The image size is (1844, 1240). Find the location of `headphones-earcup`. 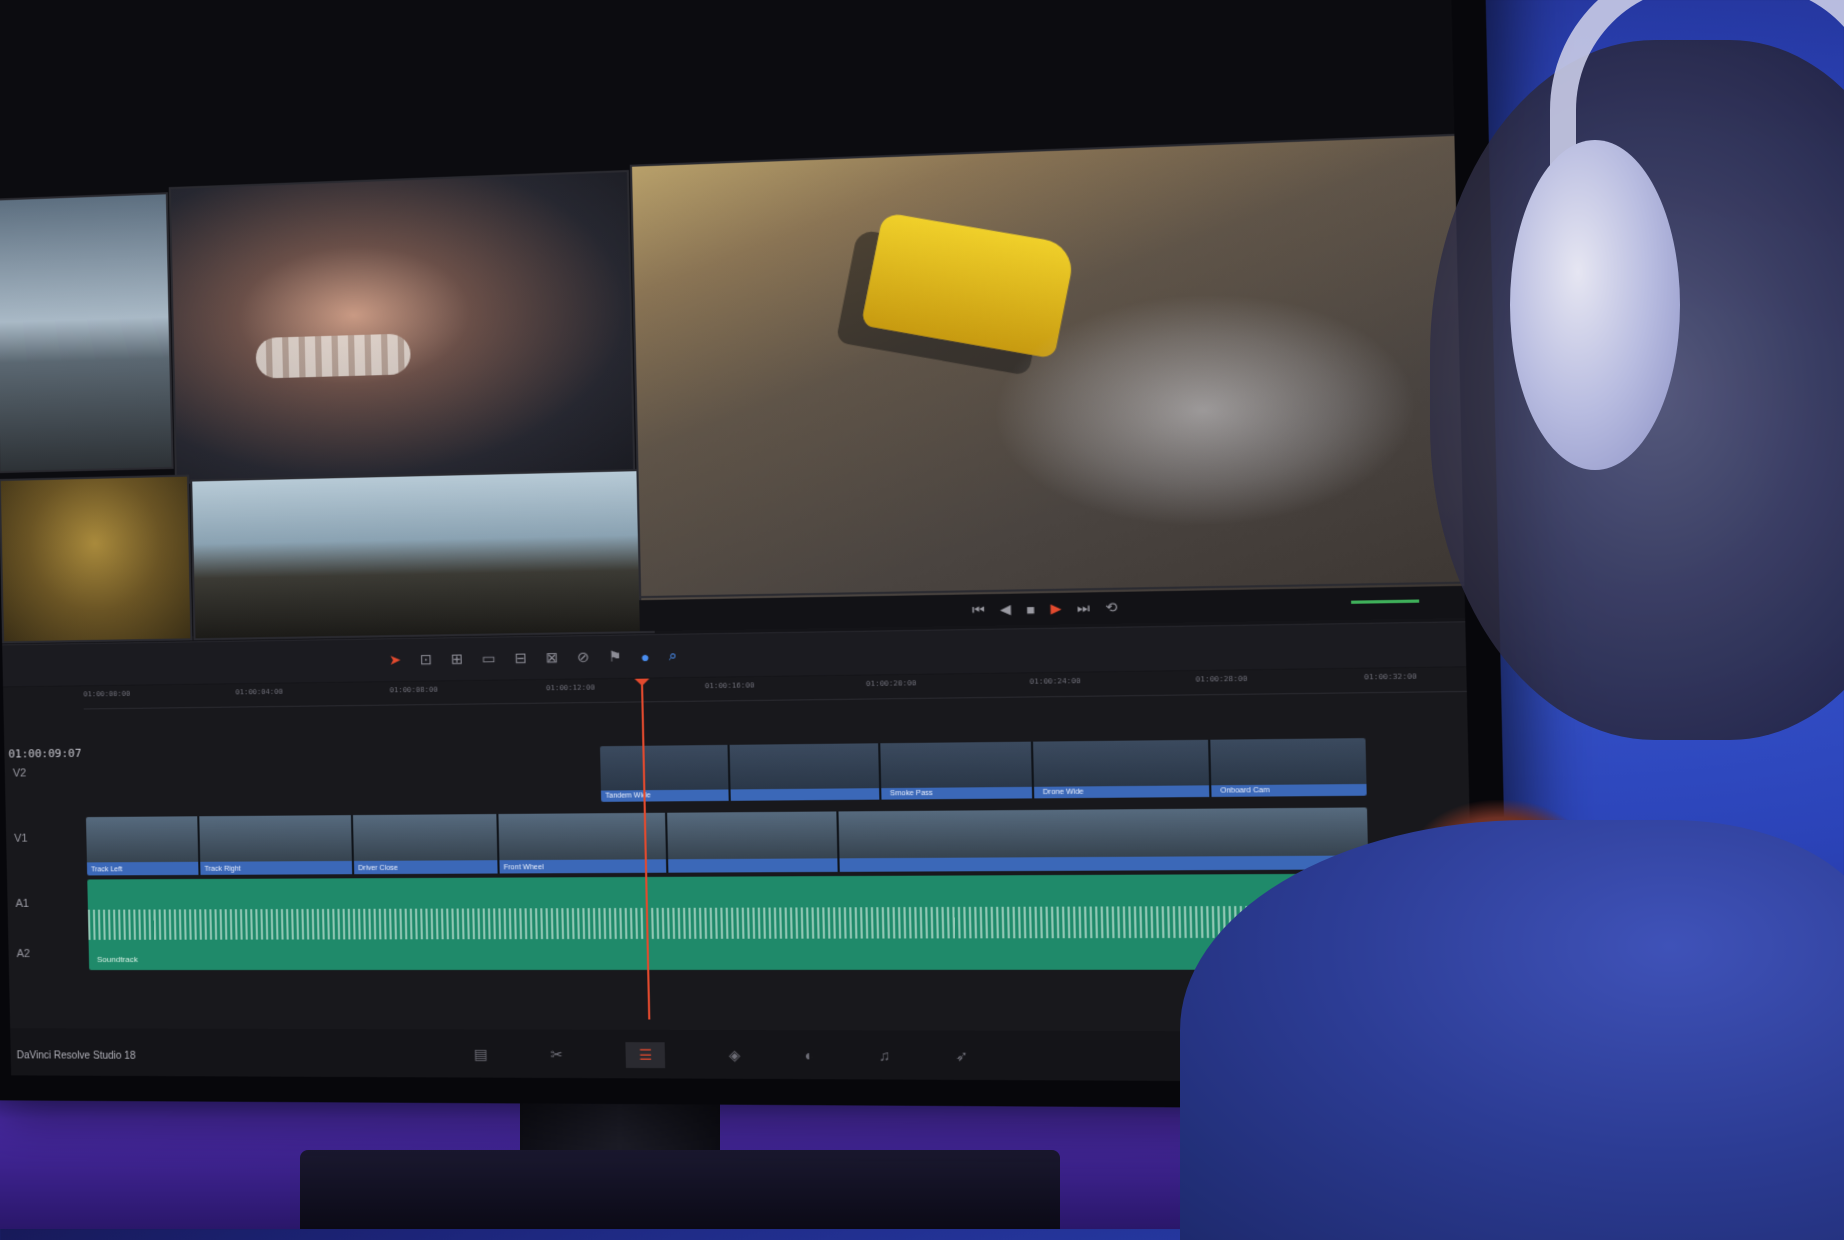

headphones-earcup is located at coordinates (1595, 305).